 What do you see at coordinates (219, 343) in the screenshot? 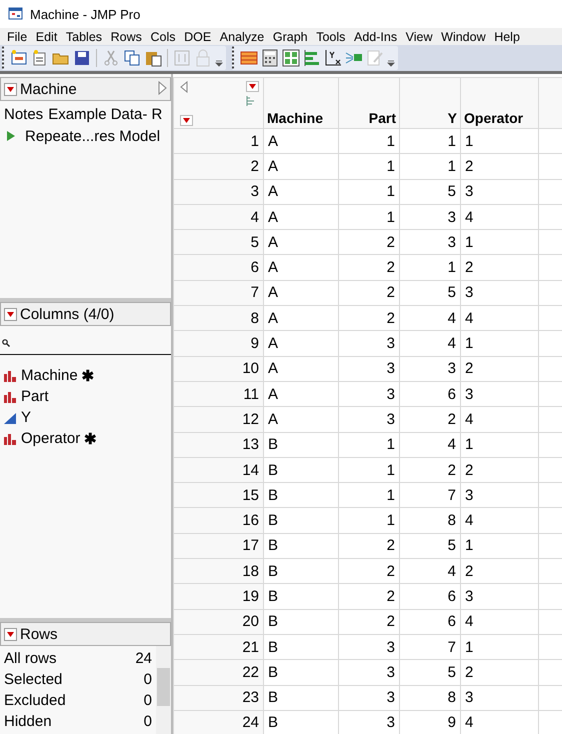
I see `row-number: 9` at bounding box center [219, 343].